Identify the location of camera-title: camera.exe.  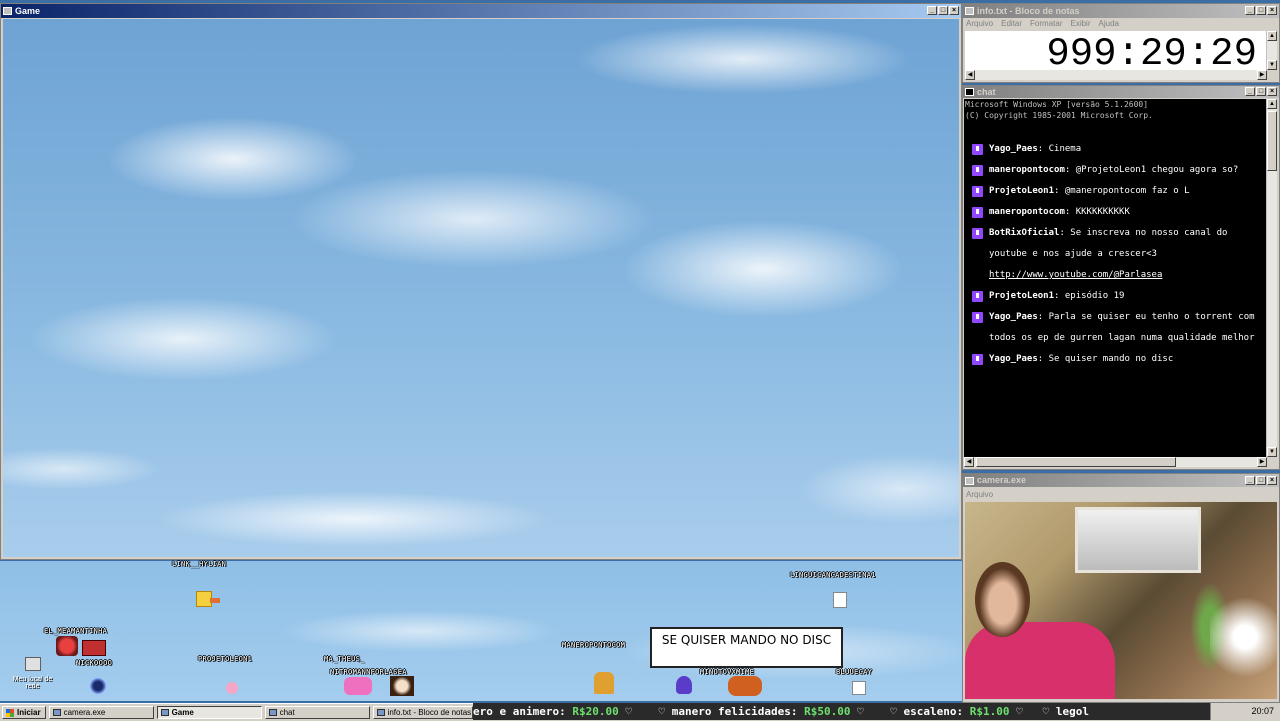
(1002, 480).